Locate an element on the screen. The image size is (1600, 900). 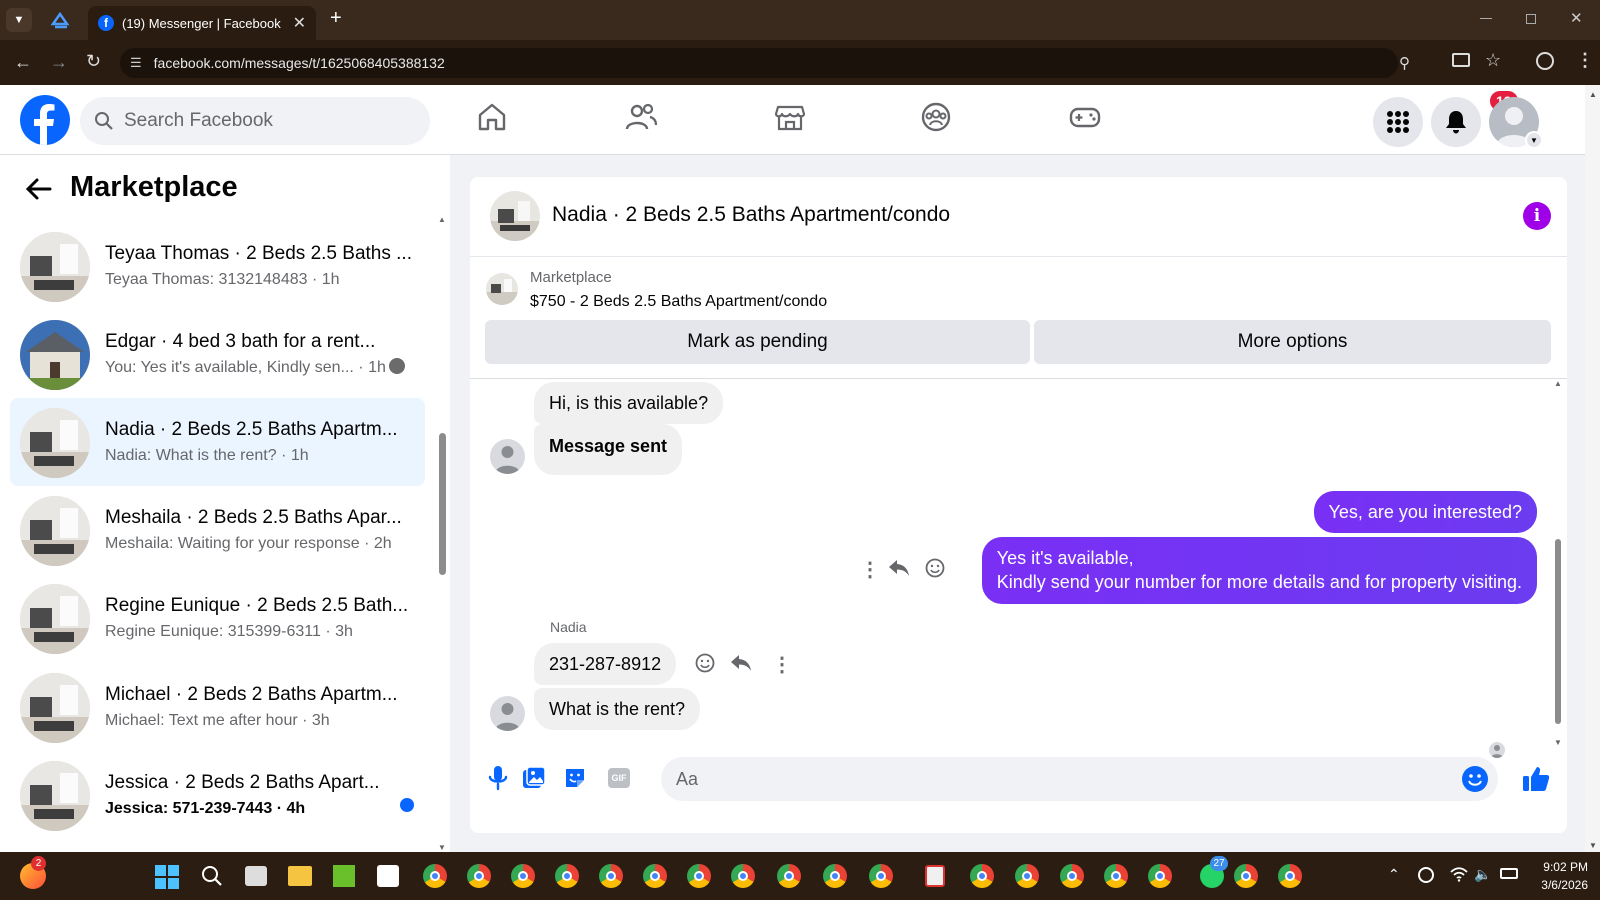
app-tray-icon is located at coordinates (1426, 875).